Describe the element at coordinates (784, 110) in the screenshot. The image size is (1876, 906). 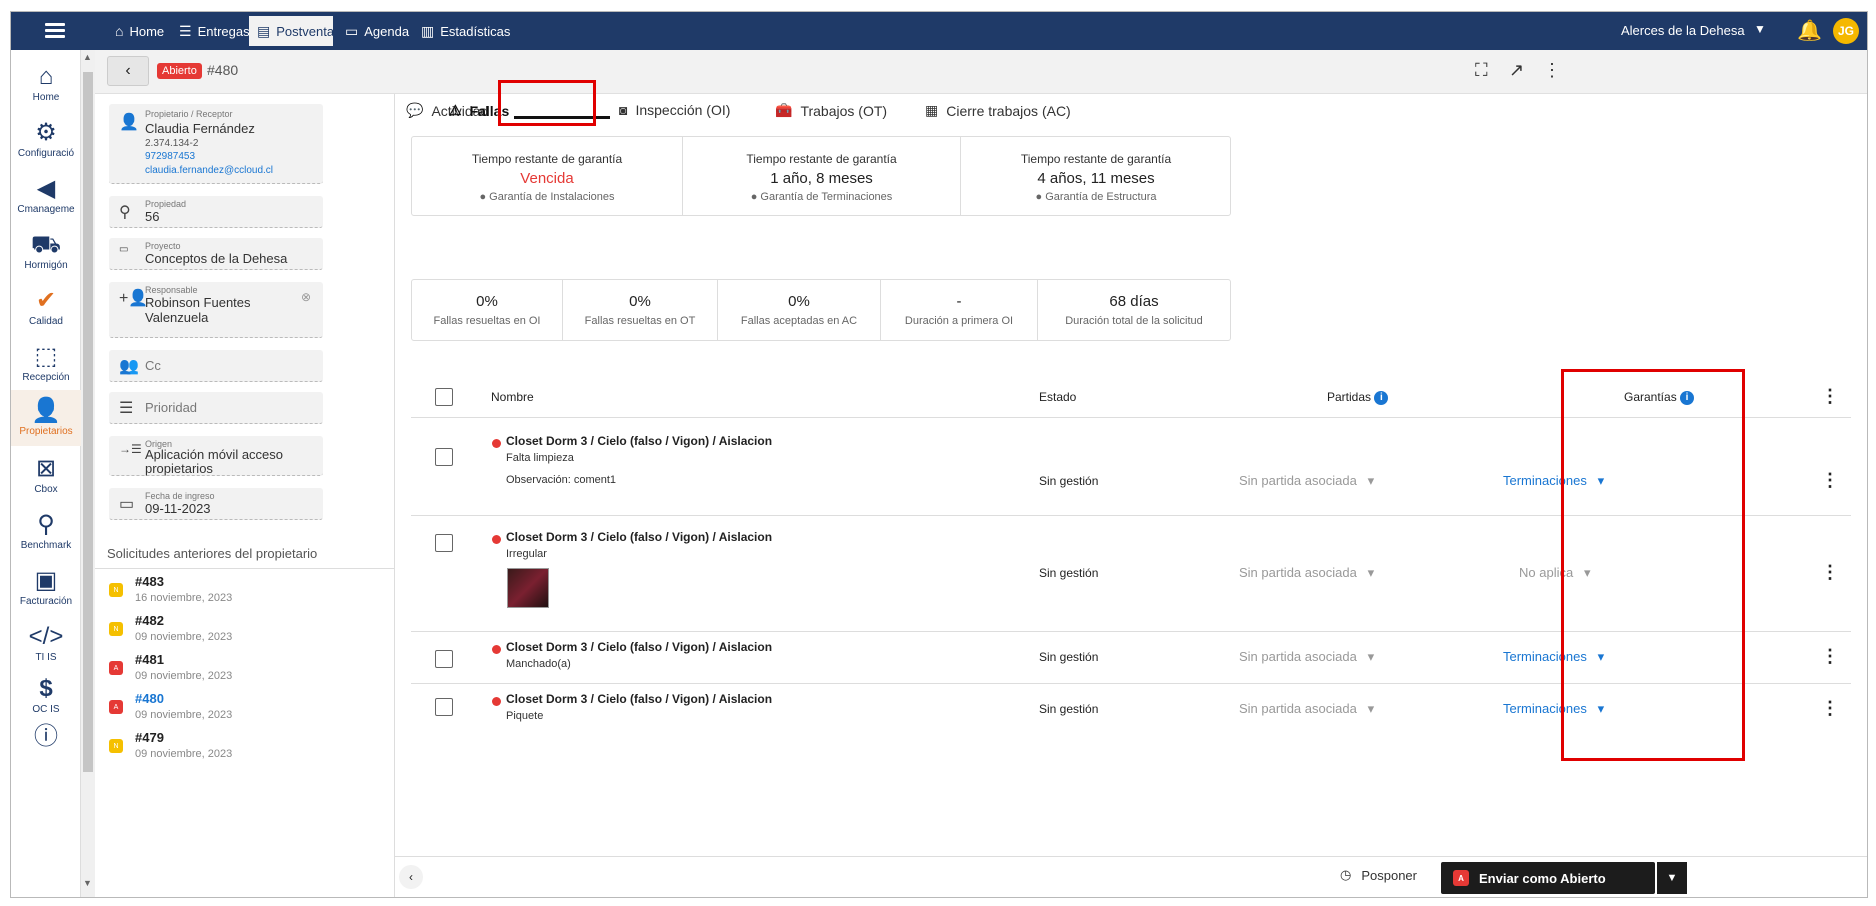
I see `toolbox-icon: 🧰` at that location.